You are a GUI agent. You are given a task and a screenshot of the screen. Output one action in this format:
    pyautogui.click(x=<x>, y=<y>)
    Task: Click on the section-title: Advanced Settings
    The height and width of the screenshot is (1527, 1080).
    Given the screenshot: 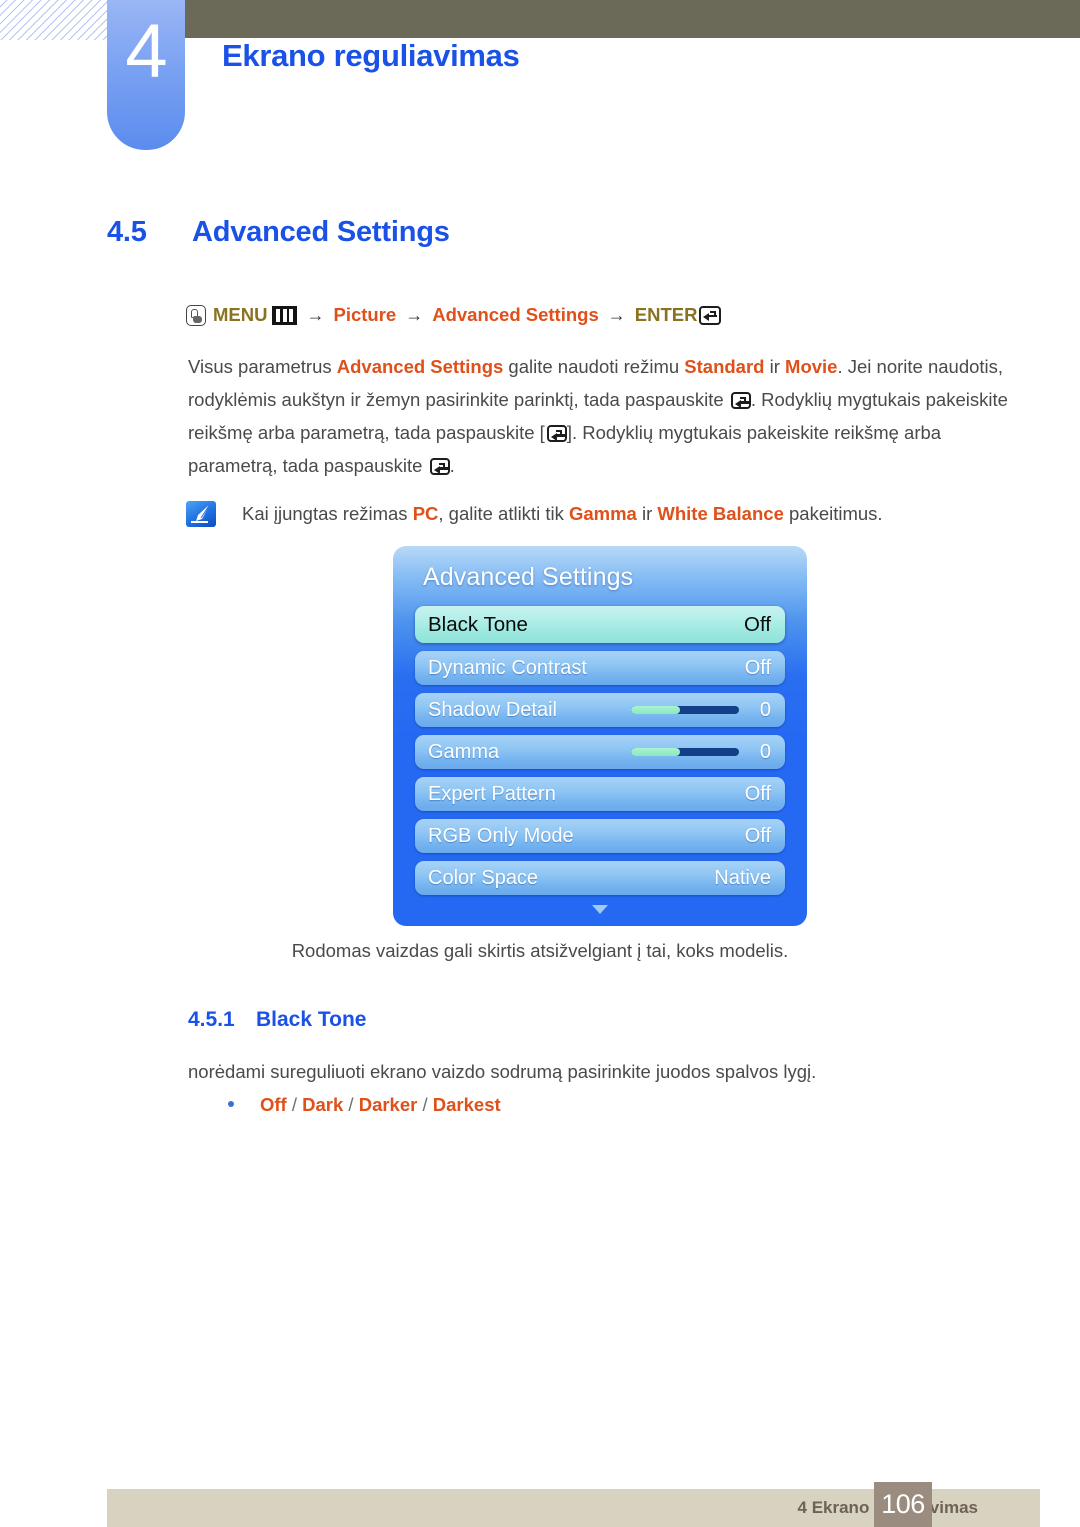 What is the action you would take?
    pyautogui.click(x=321, y=232)
    